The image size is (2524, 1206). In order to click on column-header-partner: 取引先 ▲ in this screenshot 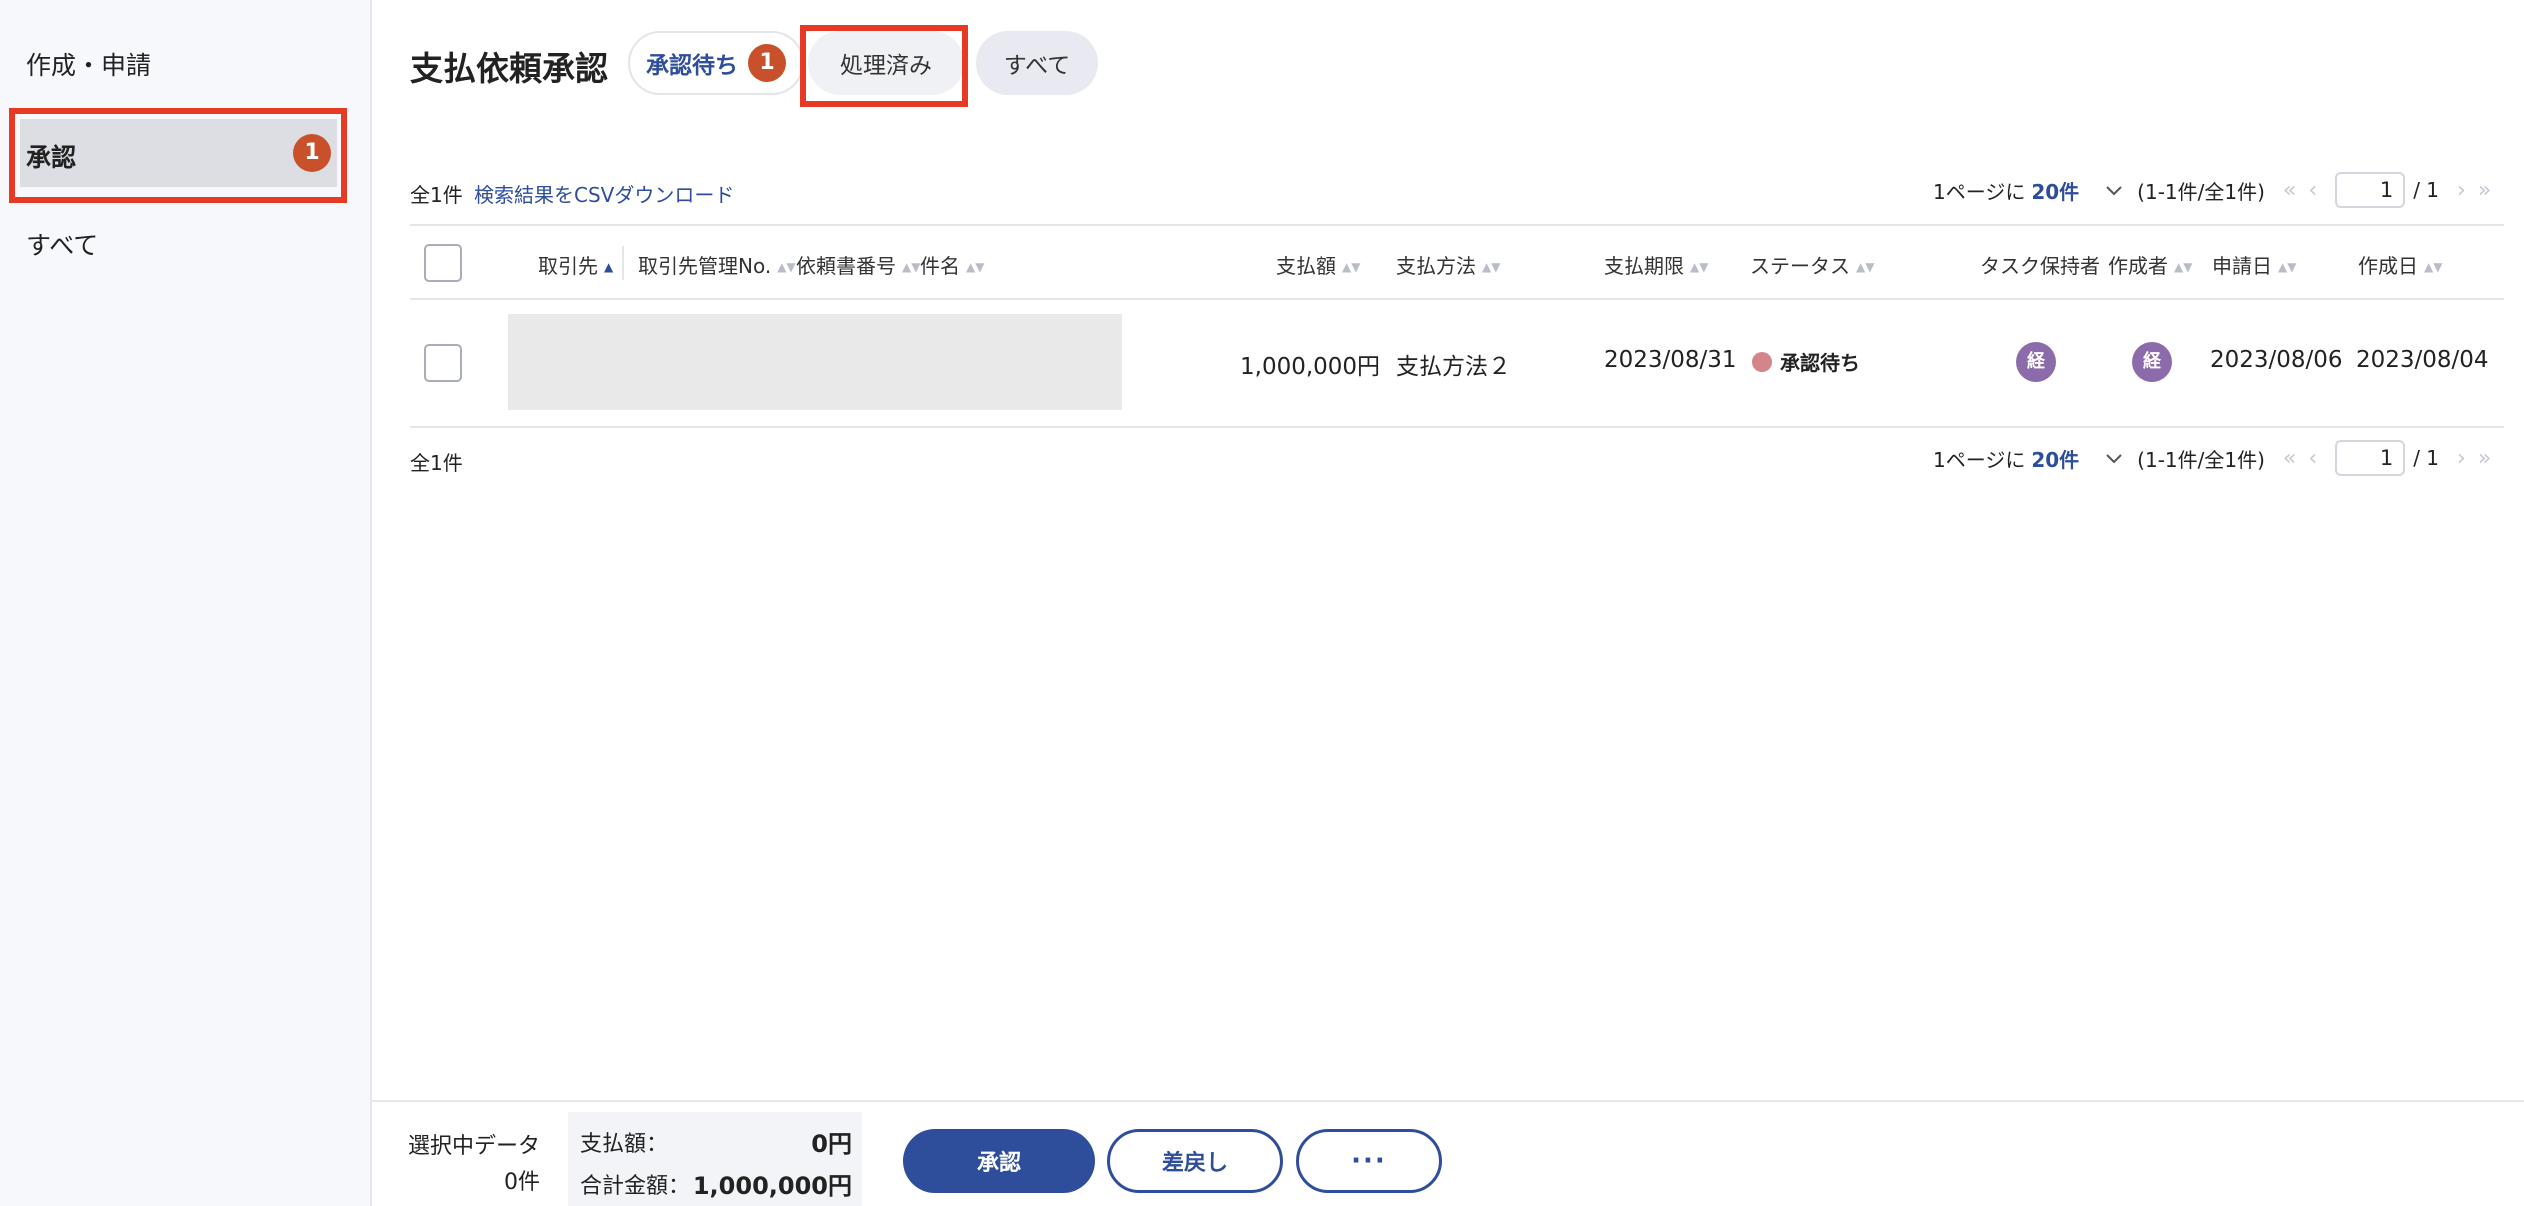, I will do `click(575, 264)`.